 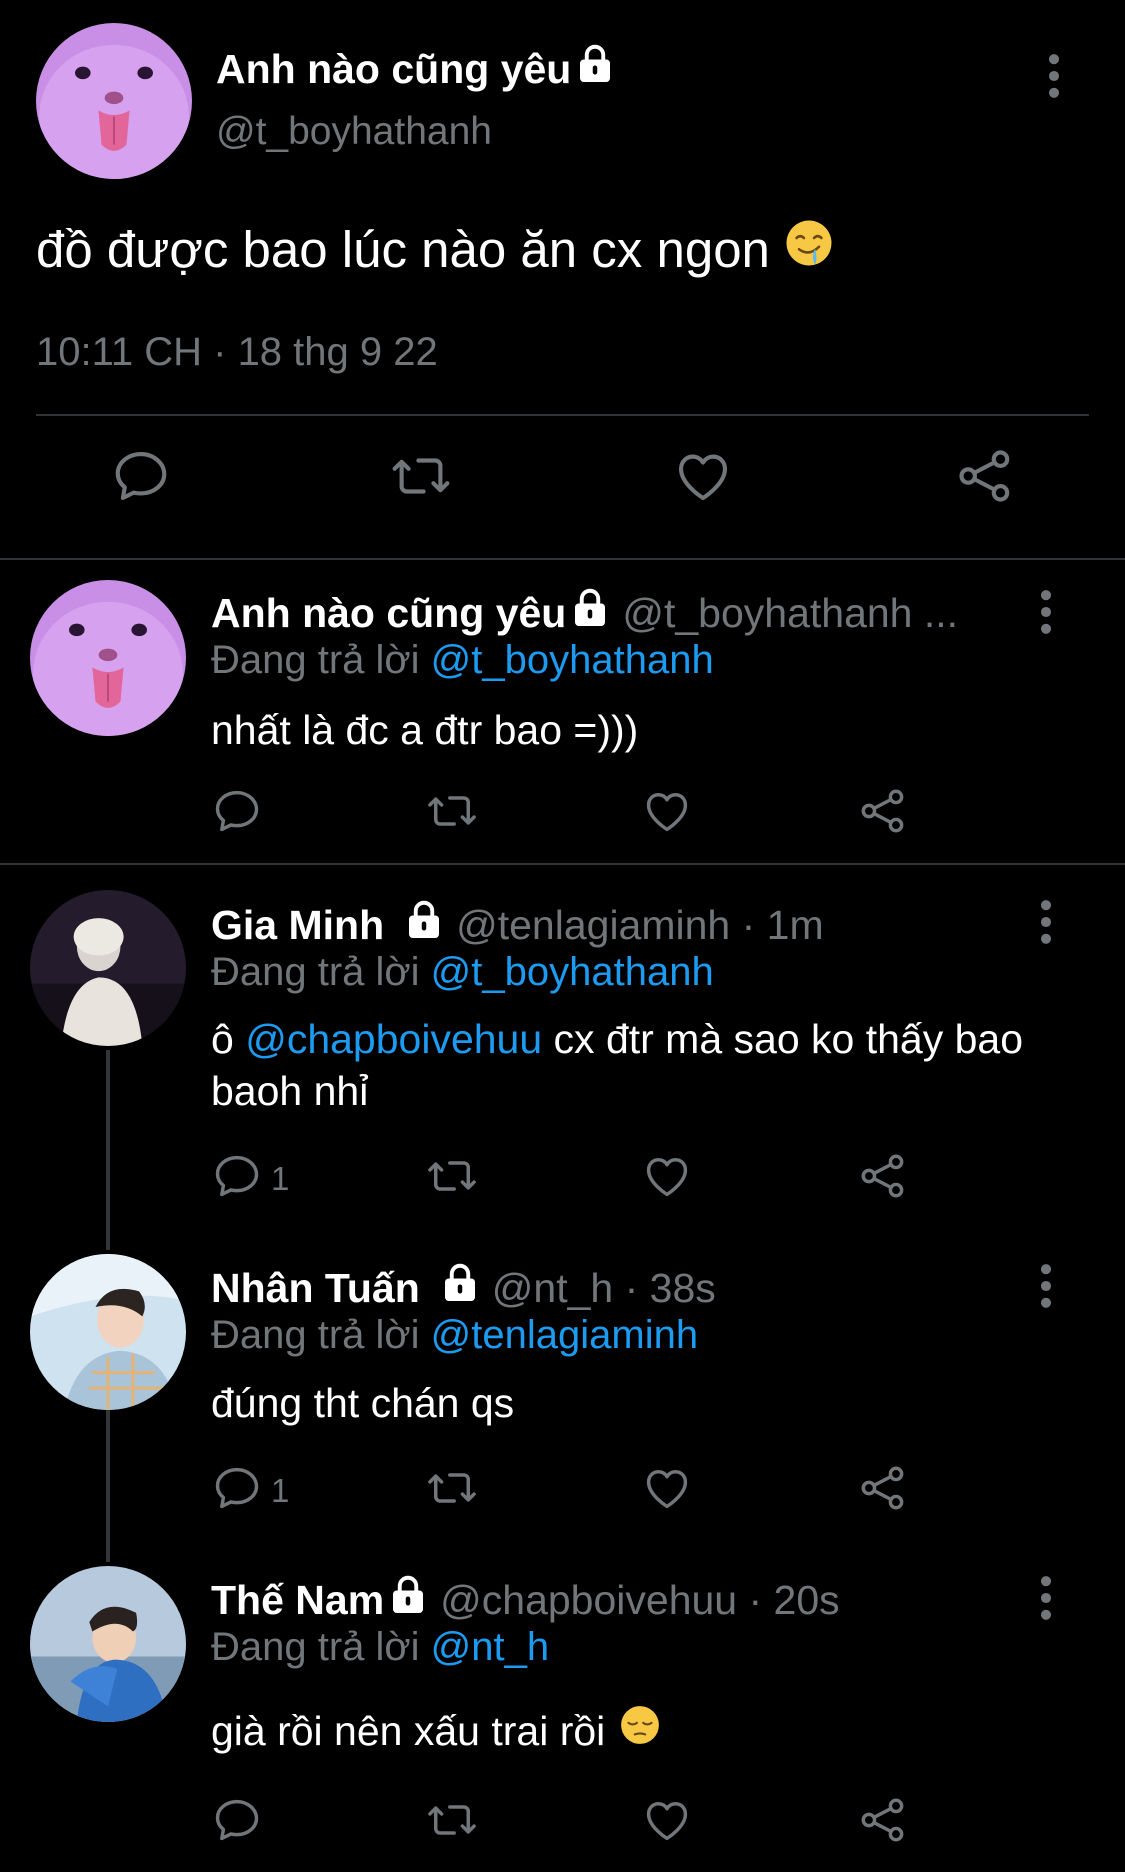 I want to click on reply-author-name: Nhân Tuấn, so click(x=315, y=1288).